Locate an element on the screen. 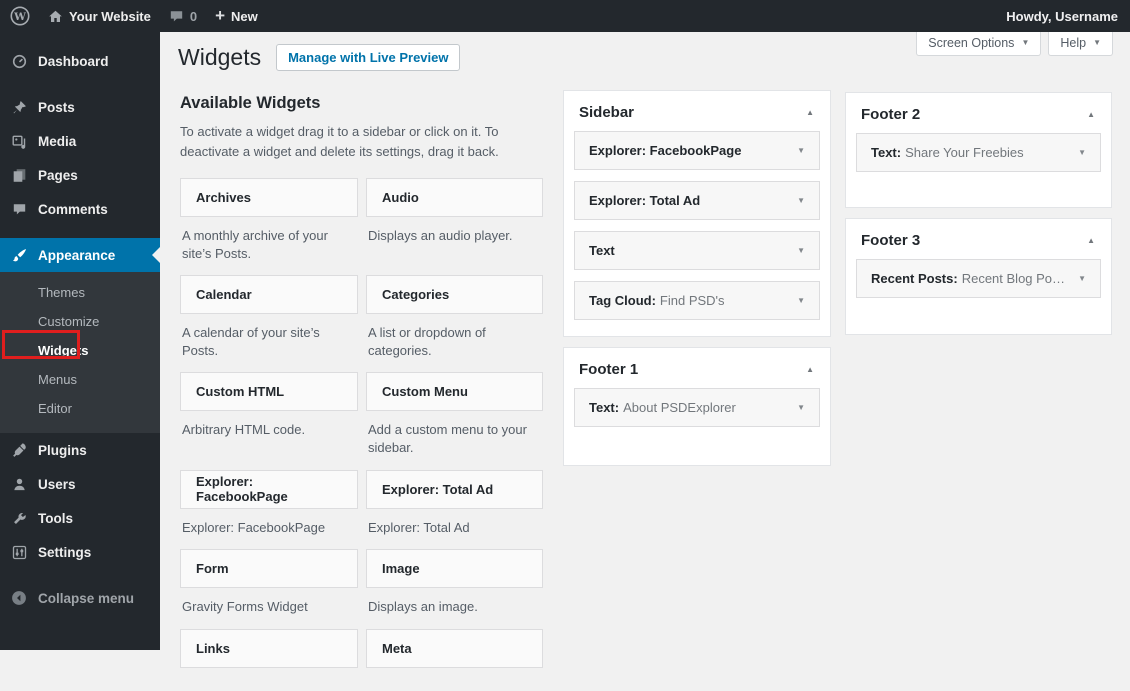 The height and width of the screenshot is (691, 1130). widget-card-categories: Categories is located at coordinates (454, 295).